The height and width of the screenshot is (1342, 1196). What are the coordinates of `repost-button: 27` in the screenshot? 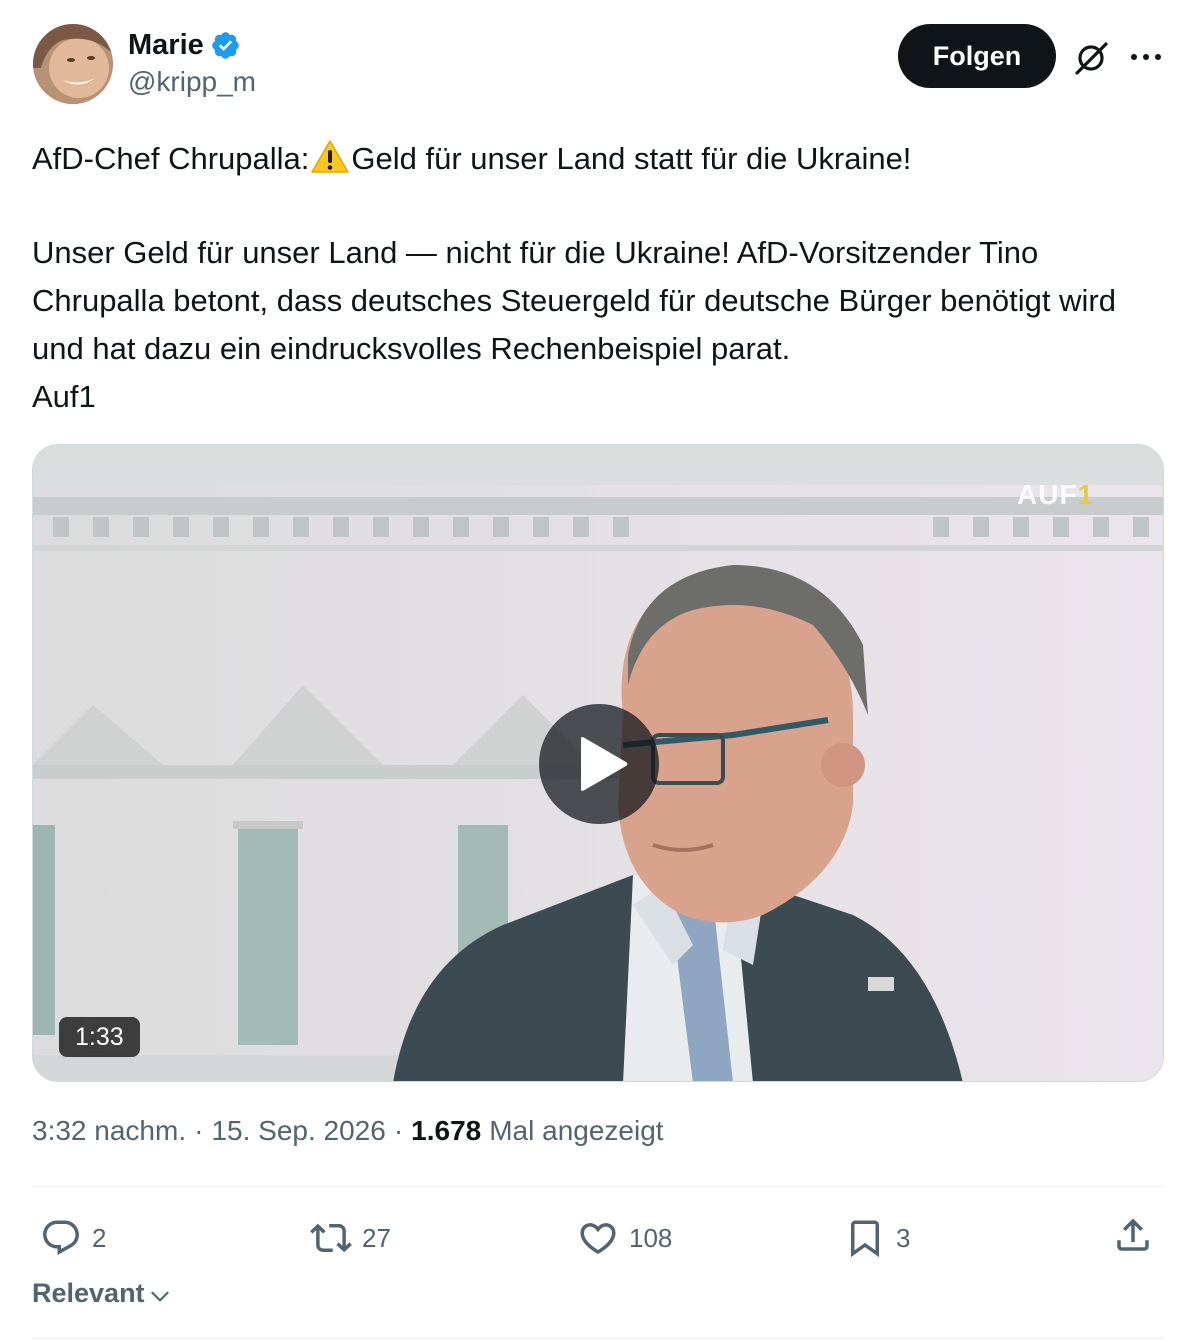 It's located at (350, 1238).